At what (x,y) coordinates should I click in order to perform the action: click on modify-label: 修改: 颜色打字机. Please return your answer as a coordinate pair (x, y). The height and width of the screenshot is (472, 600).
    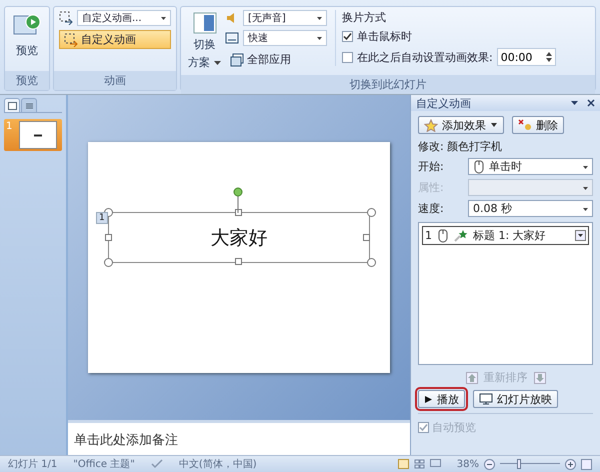
    Looking at the image, I should click on (461, 146).